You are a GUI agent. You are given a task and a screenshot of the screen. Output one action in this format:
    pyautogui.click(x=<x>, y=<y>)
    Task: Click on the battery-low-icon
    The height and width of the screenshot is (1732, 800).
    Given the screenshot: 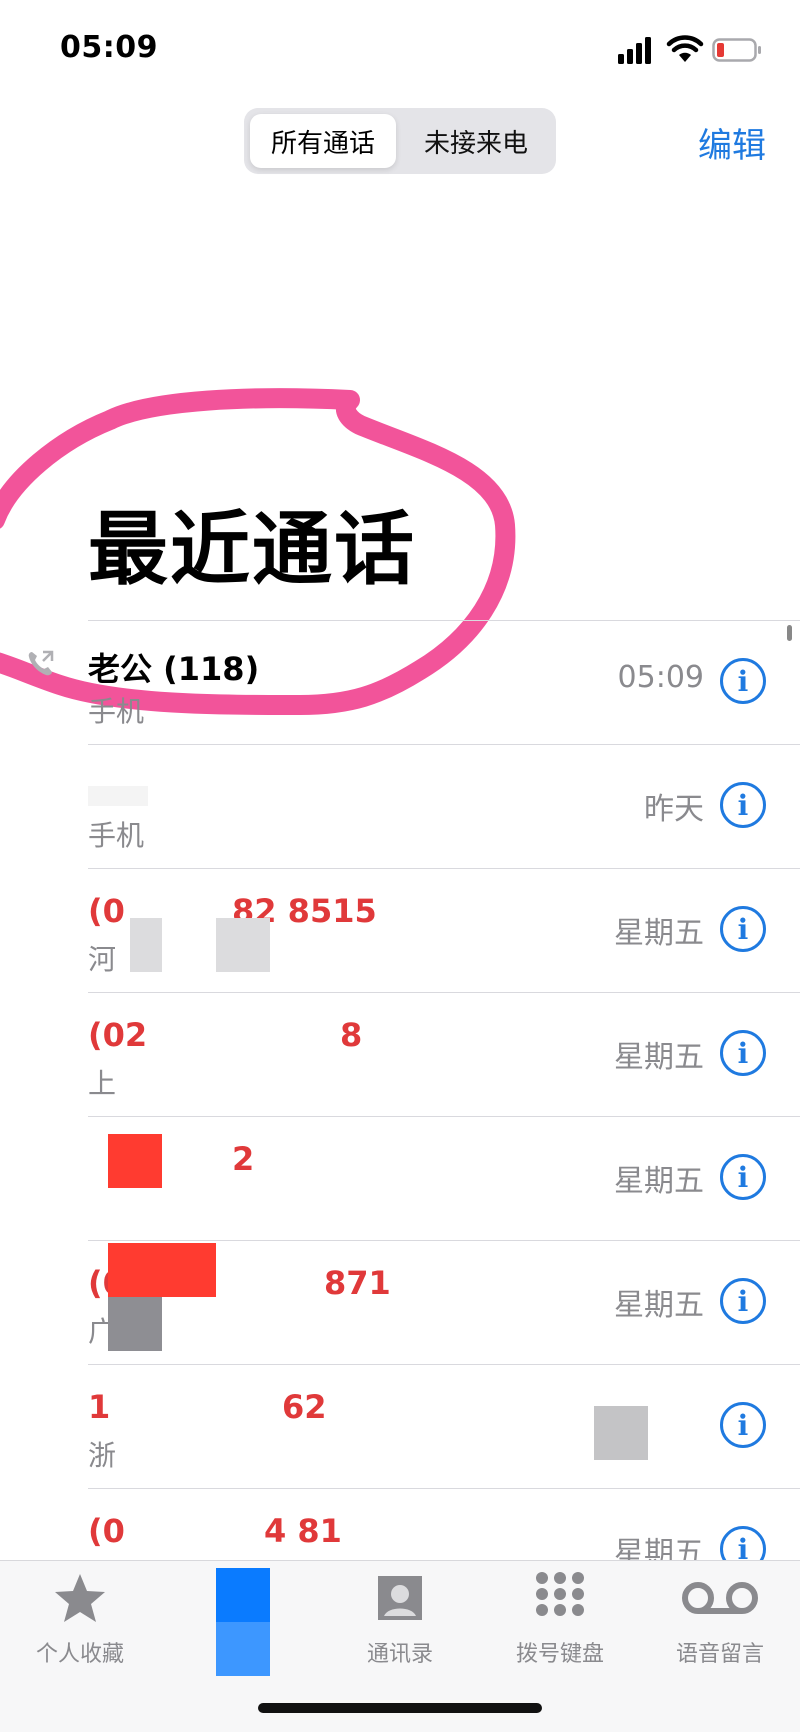 What is the action you would take?
    pyautogui.click(x=736, y=50)
    